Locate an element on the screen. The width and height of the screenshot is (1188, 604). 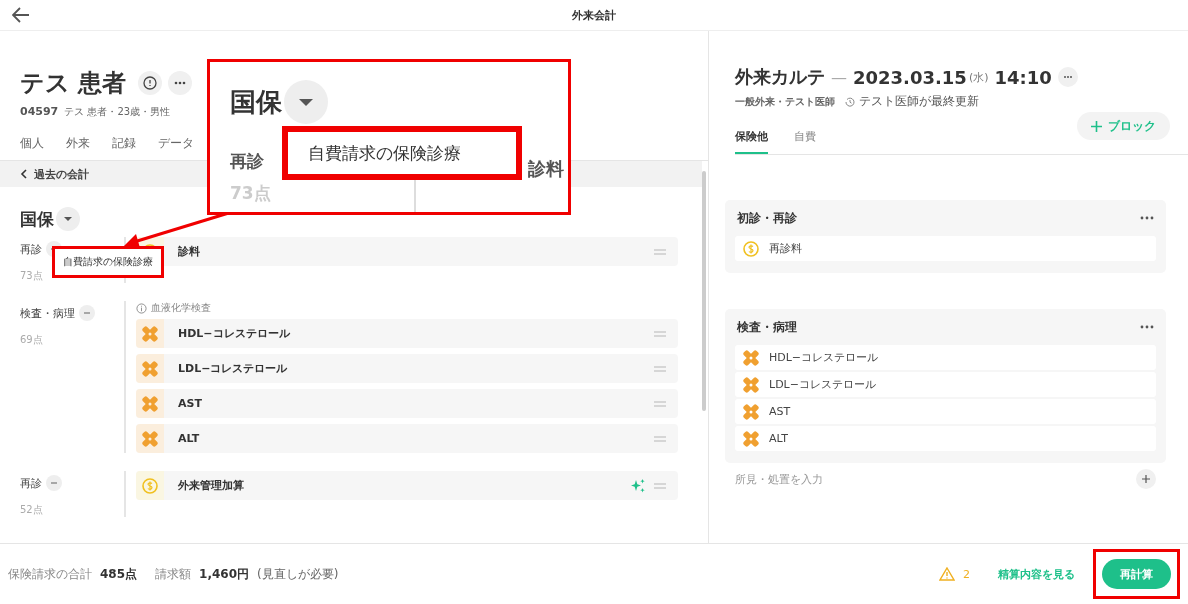
page-title: 外来会計 is located at coordinates (594, 15).